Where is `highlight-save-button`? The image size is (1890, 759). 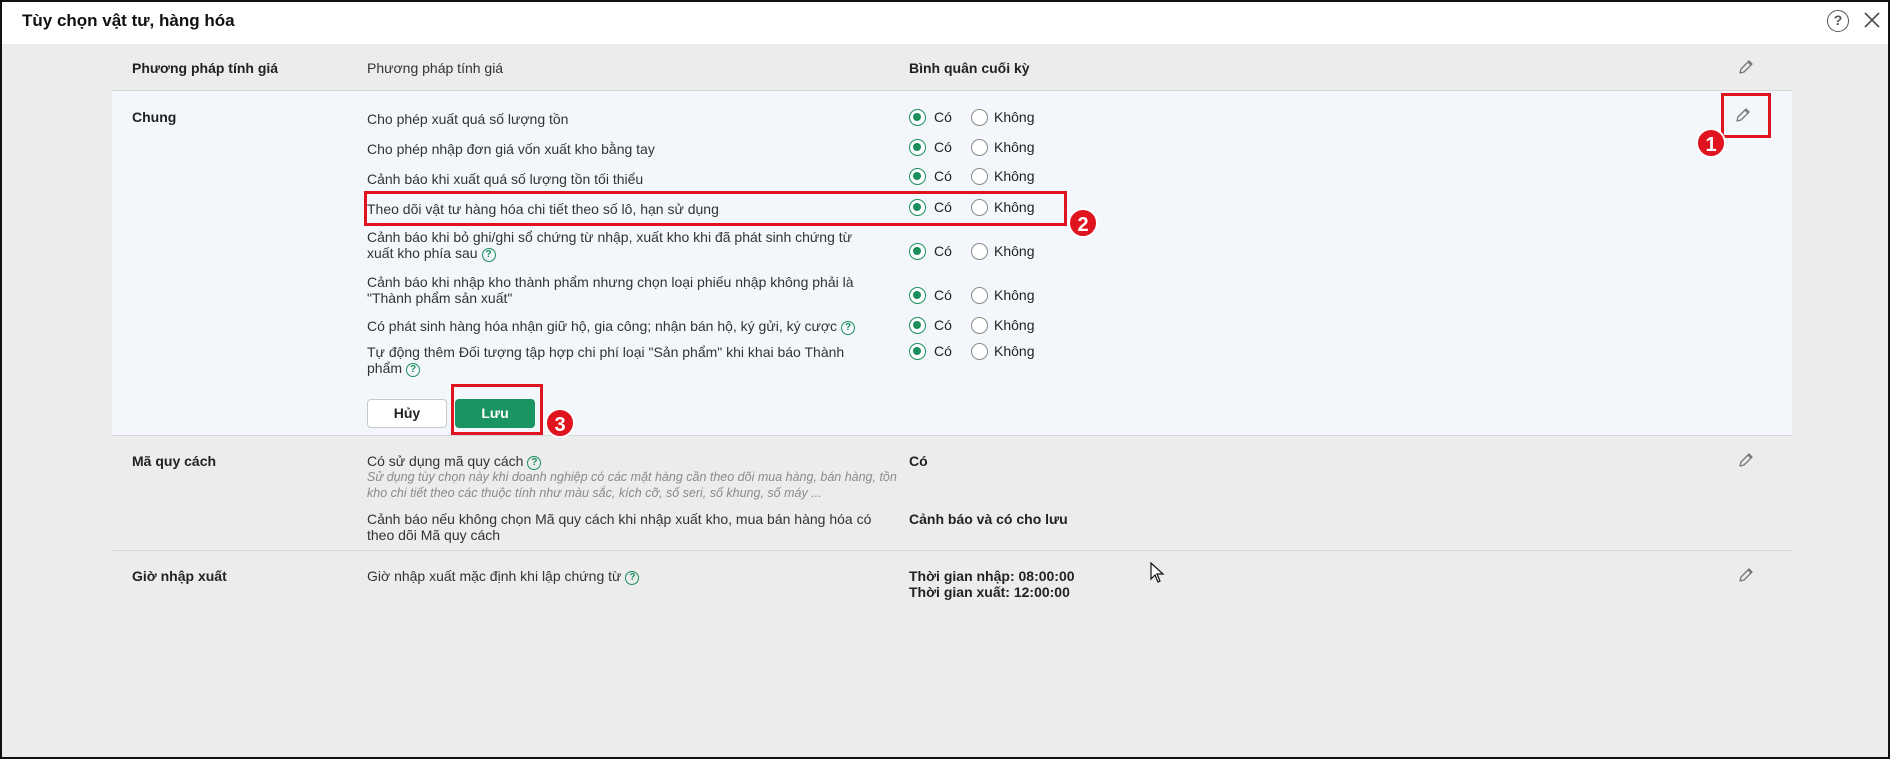
highlight-save-button is located at coordinates (497, 409).